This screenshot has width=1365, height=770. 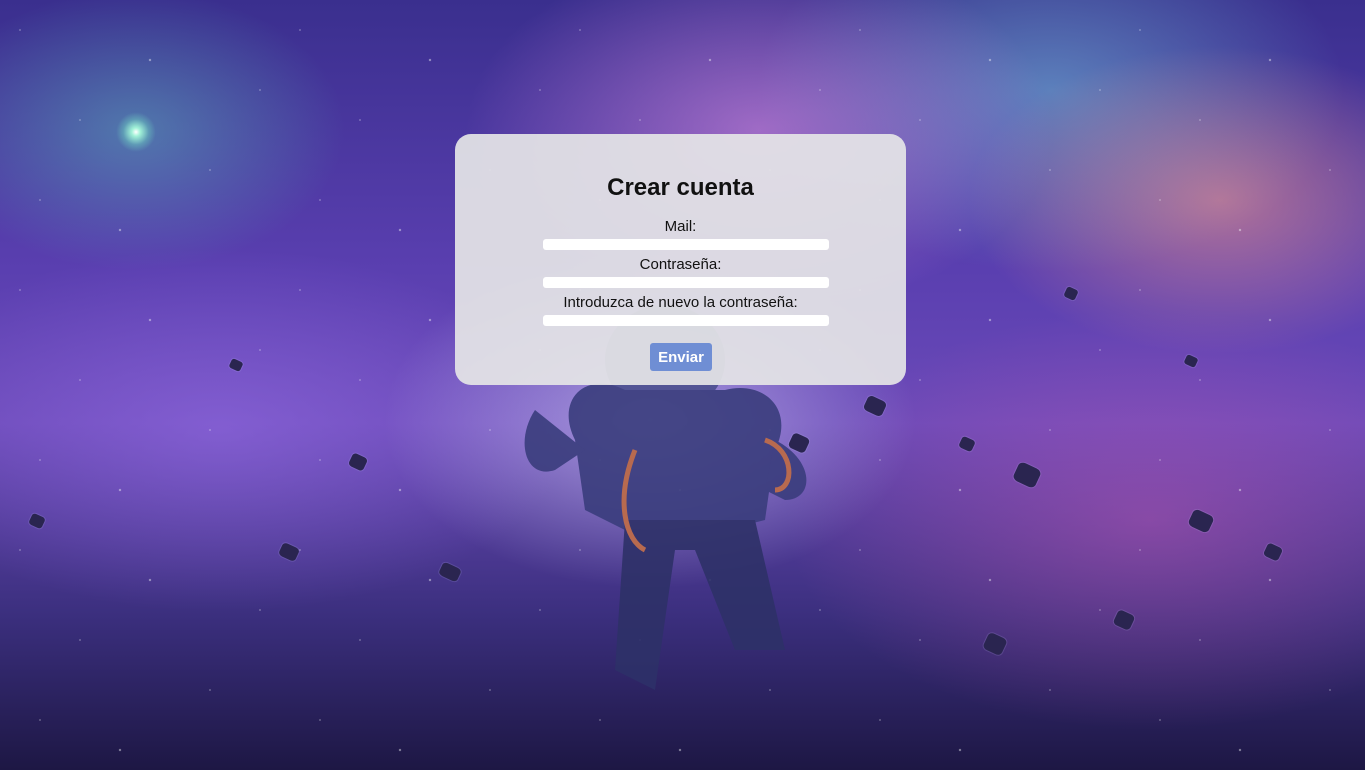 I want to click on password-label: Contraseña:, so click(x=680, y=264).